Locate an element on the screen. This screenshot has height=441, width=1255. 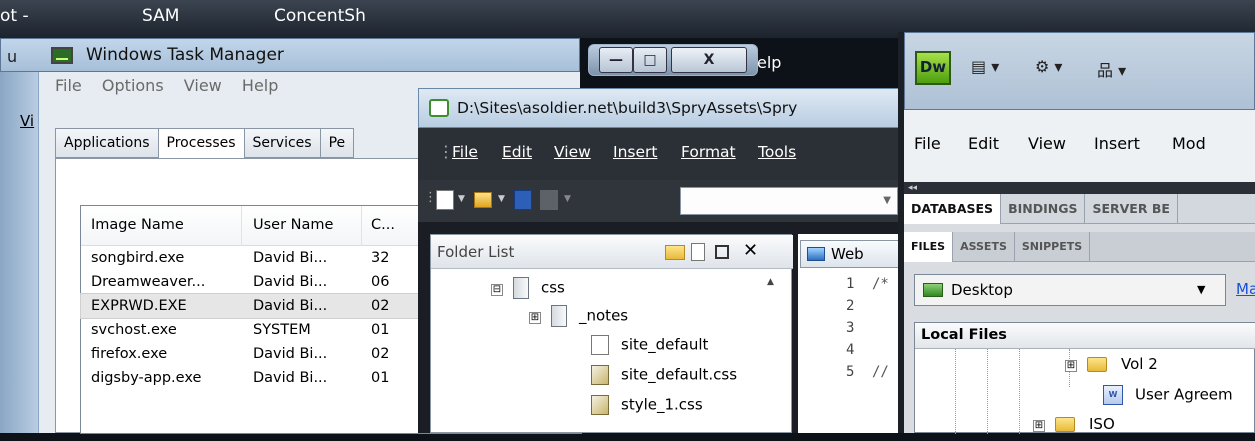
site-select: Desktop ▼ is located at coordinates (1070, 290).